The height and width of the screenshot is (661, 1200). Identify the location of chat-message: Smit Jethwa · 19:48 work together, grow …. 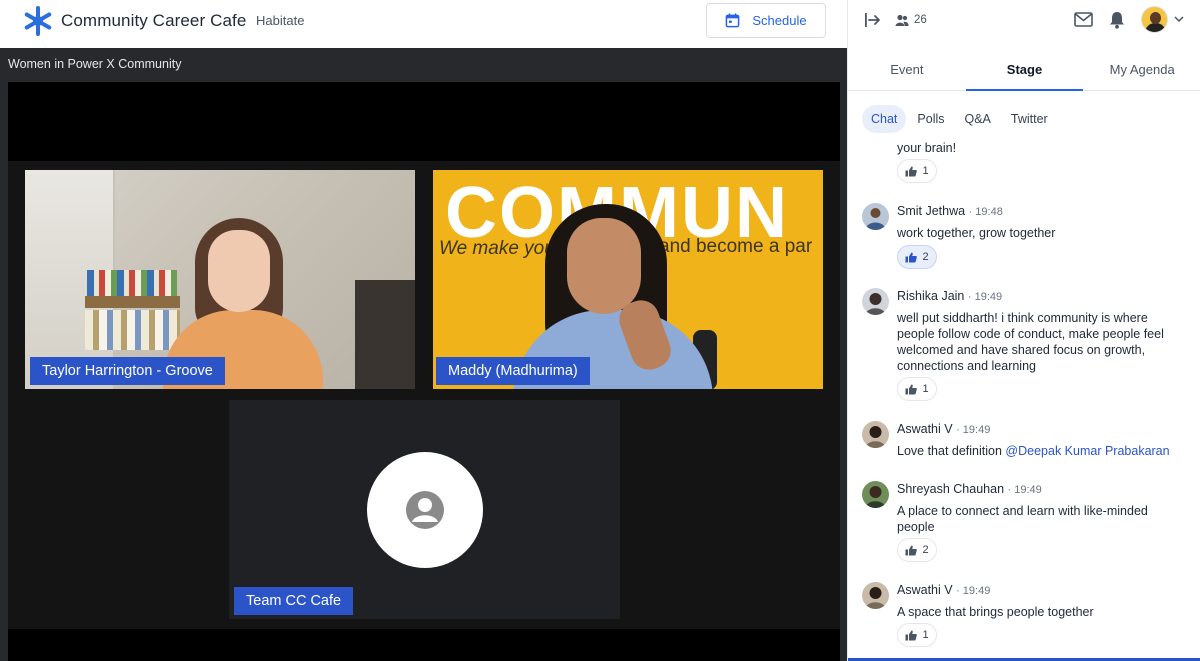
(1029, 238).